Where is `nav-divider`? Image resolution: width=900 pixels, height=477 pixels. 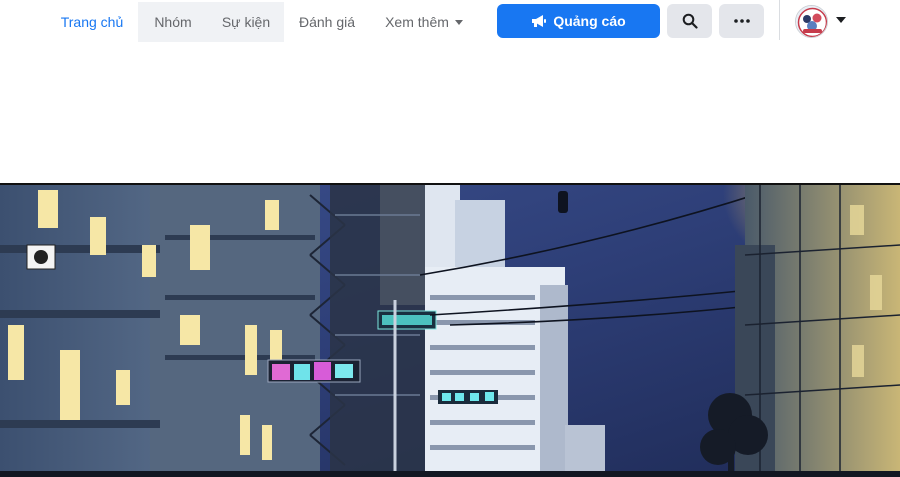 nav-divider is located at coordinates (779, 20).